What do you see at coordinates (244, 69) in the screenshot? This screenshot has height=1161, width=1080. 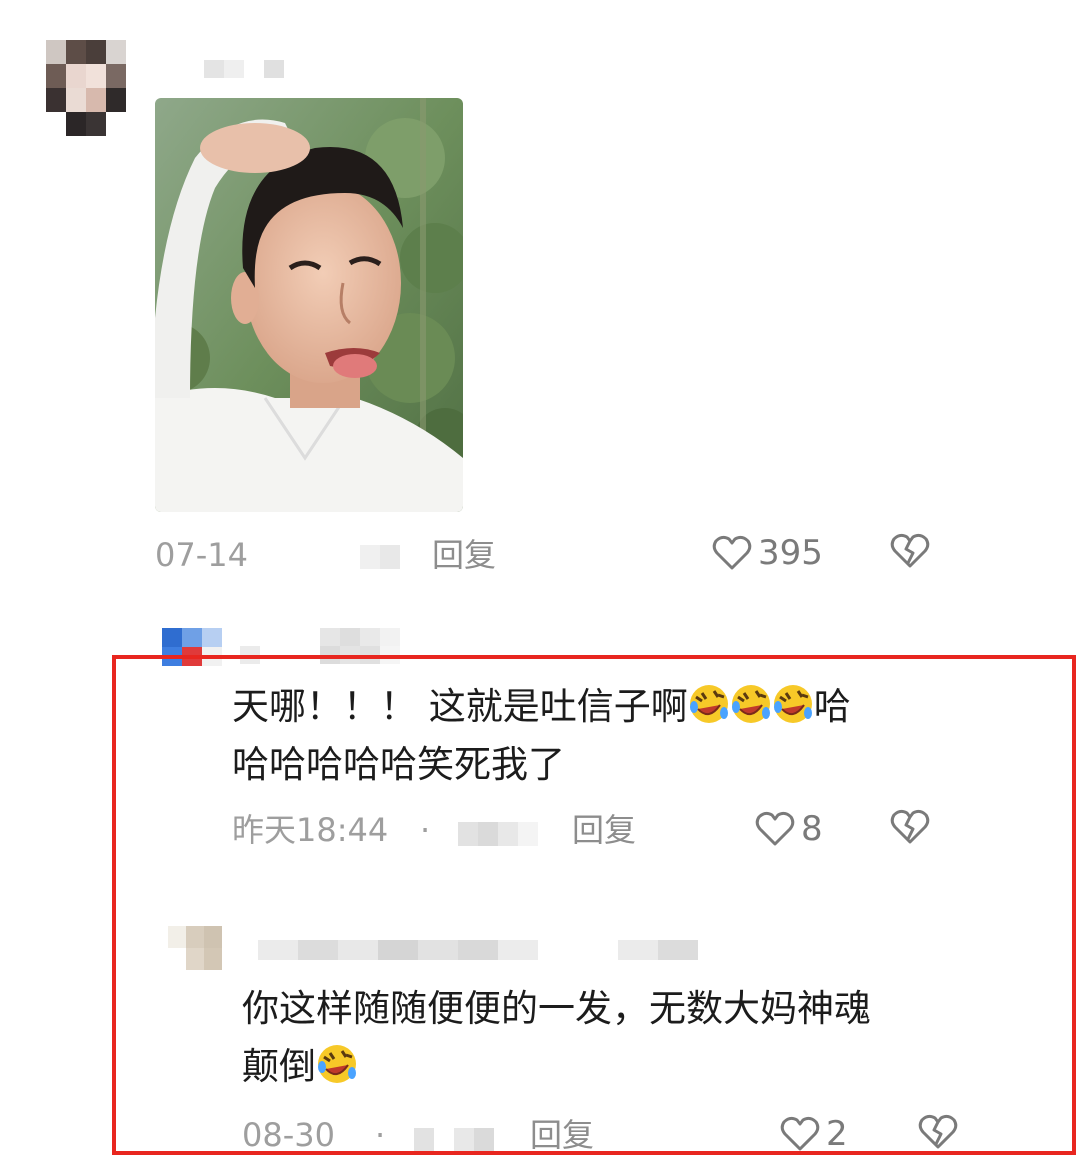 I see `username-blurred` at bounding box center [244, 69].